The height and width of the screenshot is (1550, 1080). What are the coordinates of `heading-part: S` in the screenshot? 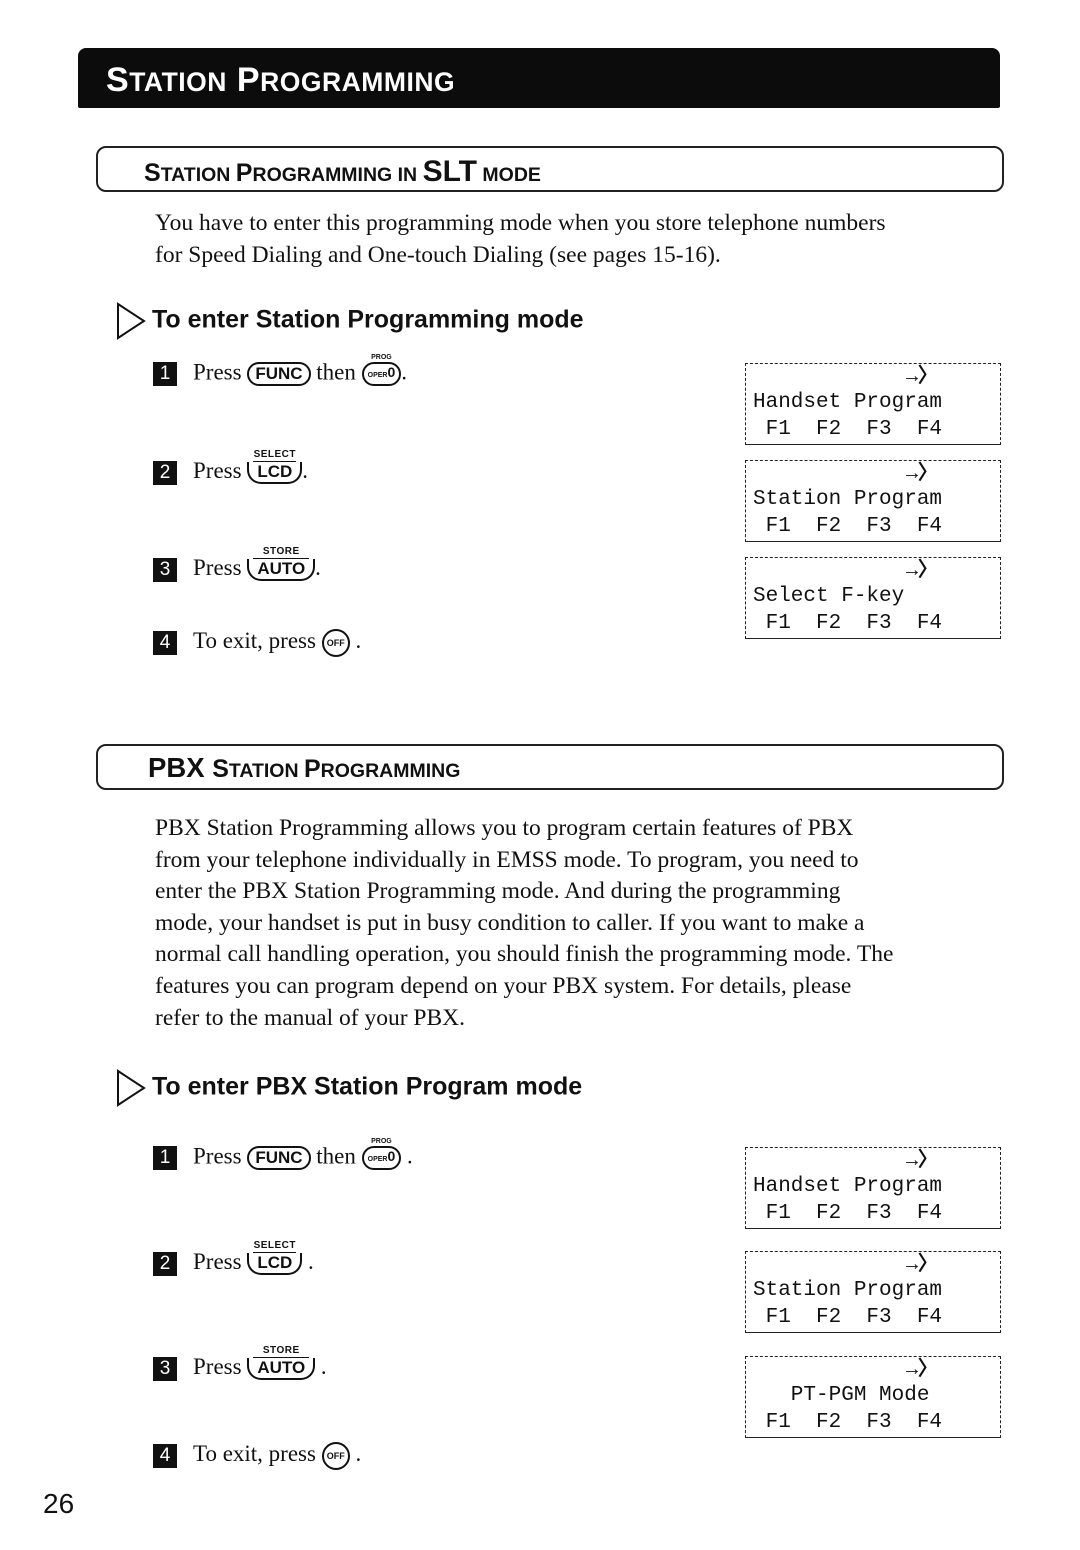 It's located at (152, 173).